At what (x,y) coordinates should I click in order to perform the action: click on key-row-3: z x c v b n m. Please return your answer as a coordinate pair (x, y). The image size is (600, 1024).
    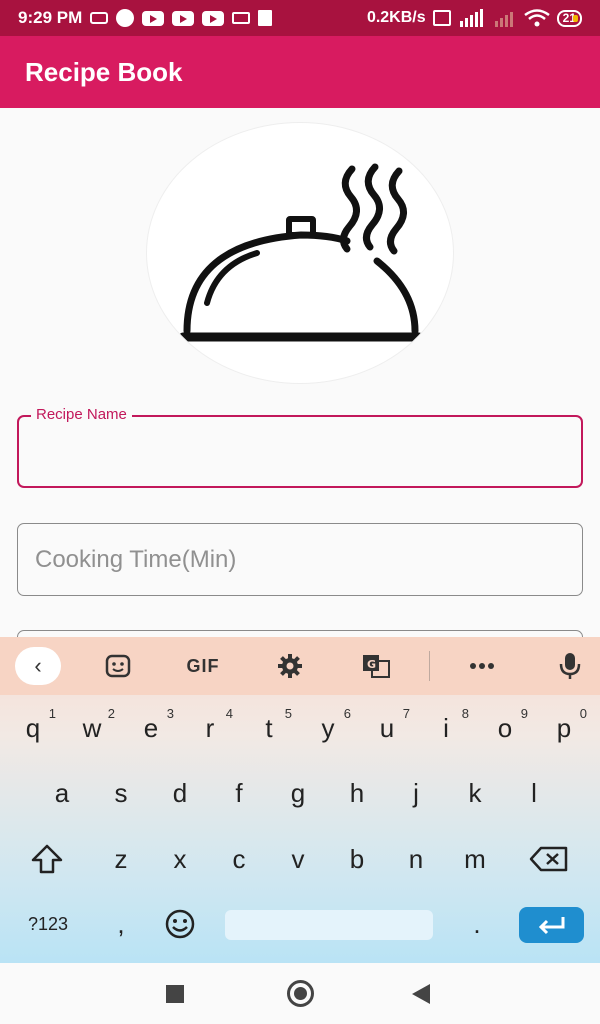
    Looking at the image, I should click on (300, 860).